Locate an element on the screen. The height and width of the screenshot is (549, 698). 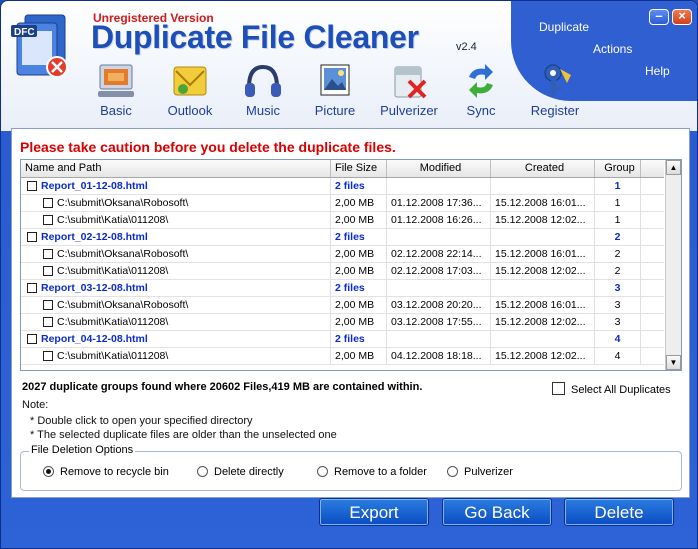
app-title: Duplicate File Cleaner is located at coordinates (255, 37).